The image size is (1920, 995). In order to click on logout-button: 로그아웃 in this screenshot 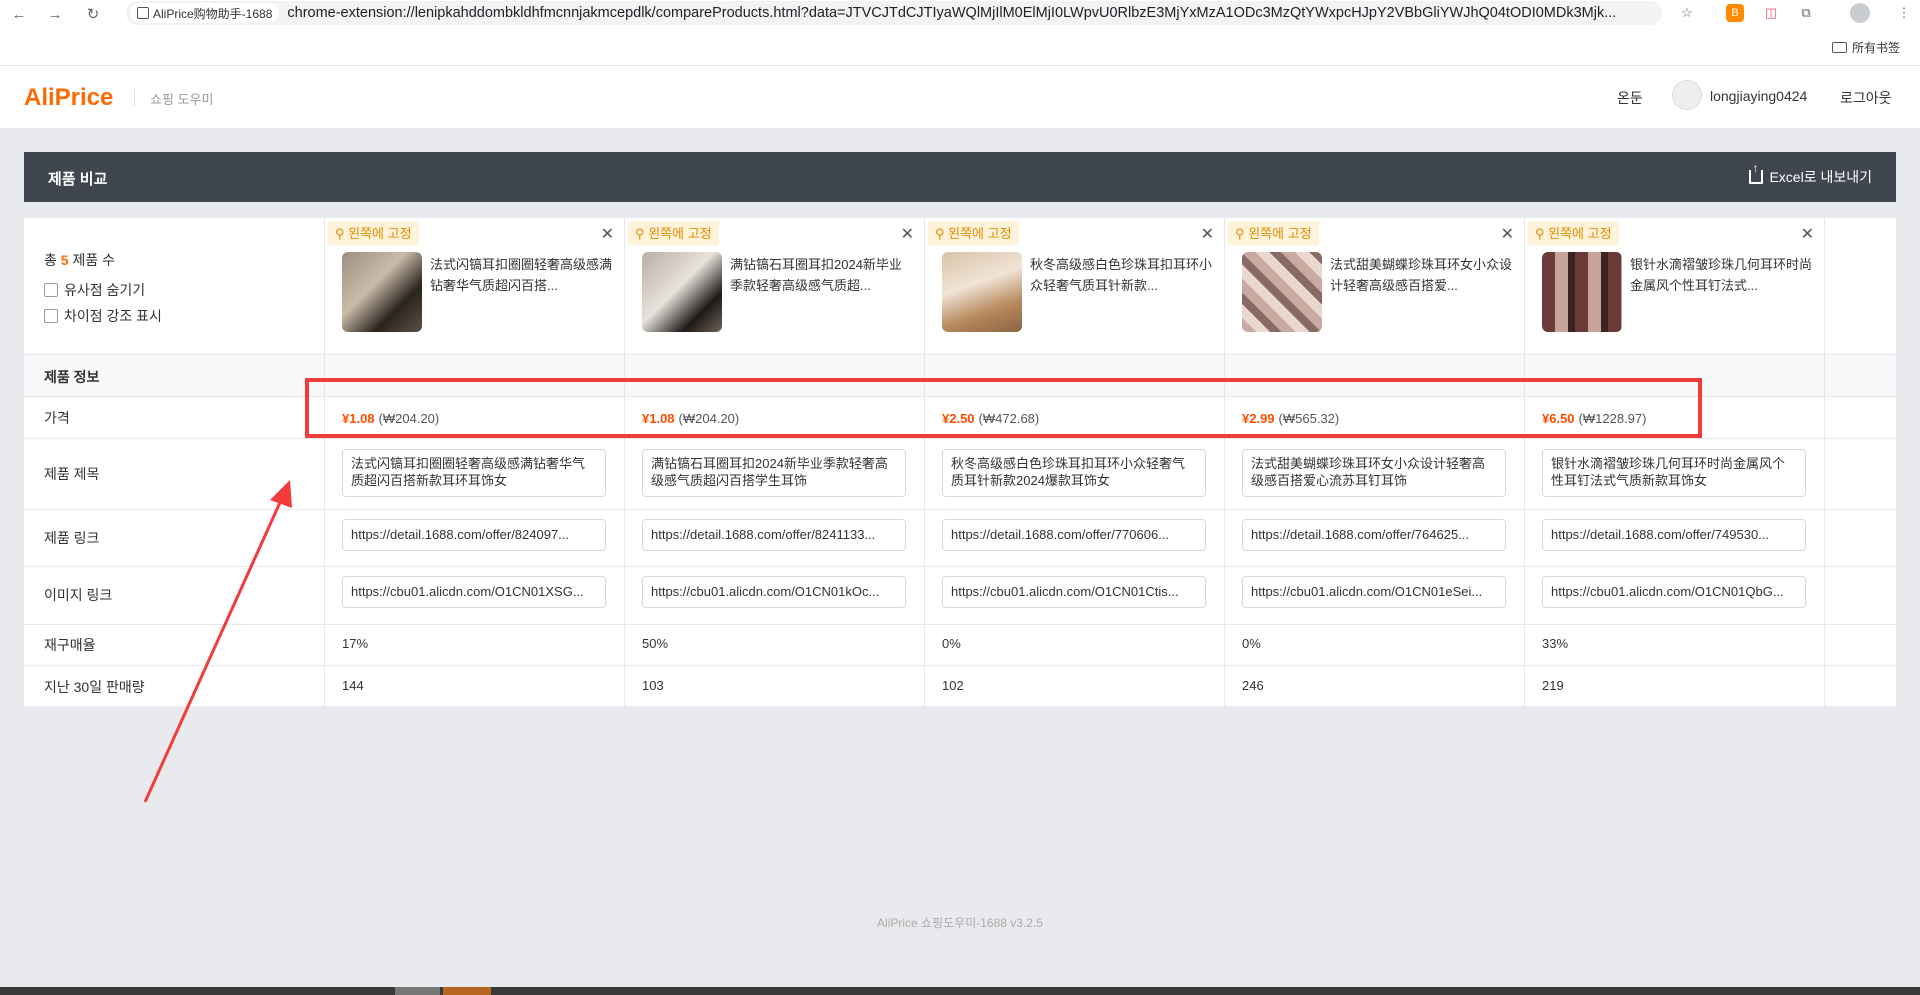, I will do `click(1866, 98)`.